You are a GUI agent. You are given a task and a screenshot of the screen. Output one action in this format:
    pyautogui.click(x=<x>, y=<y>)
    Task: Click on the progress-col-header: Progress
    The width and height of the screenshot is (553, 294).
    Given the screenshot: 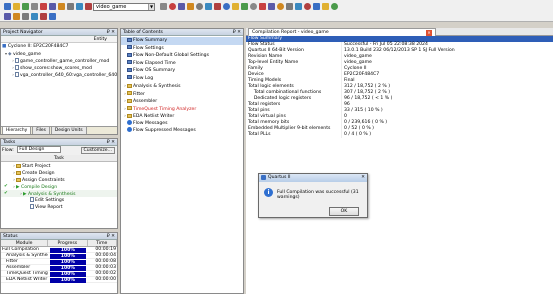 What is the action you would take?
    pyautogui.click(x=68, y=243)
    